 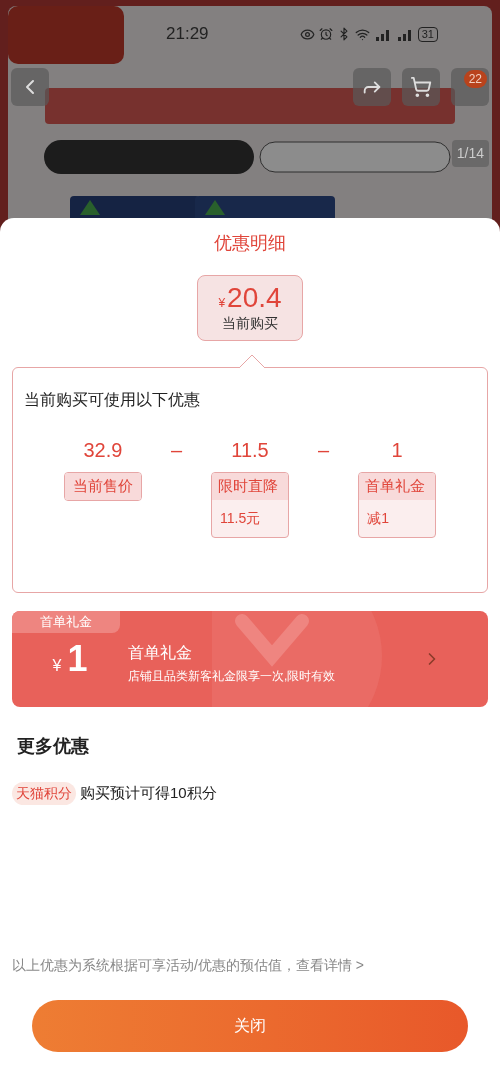 I want to click on coupon-title: 首单礼金, so click(x=160, y=653).